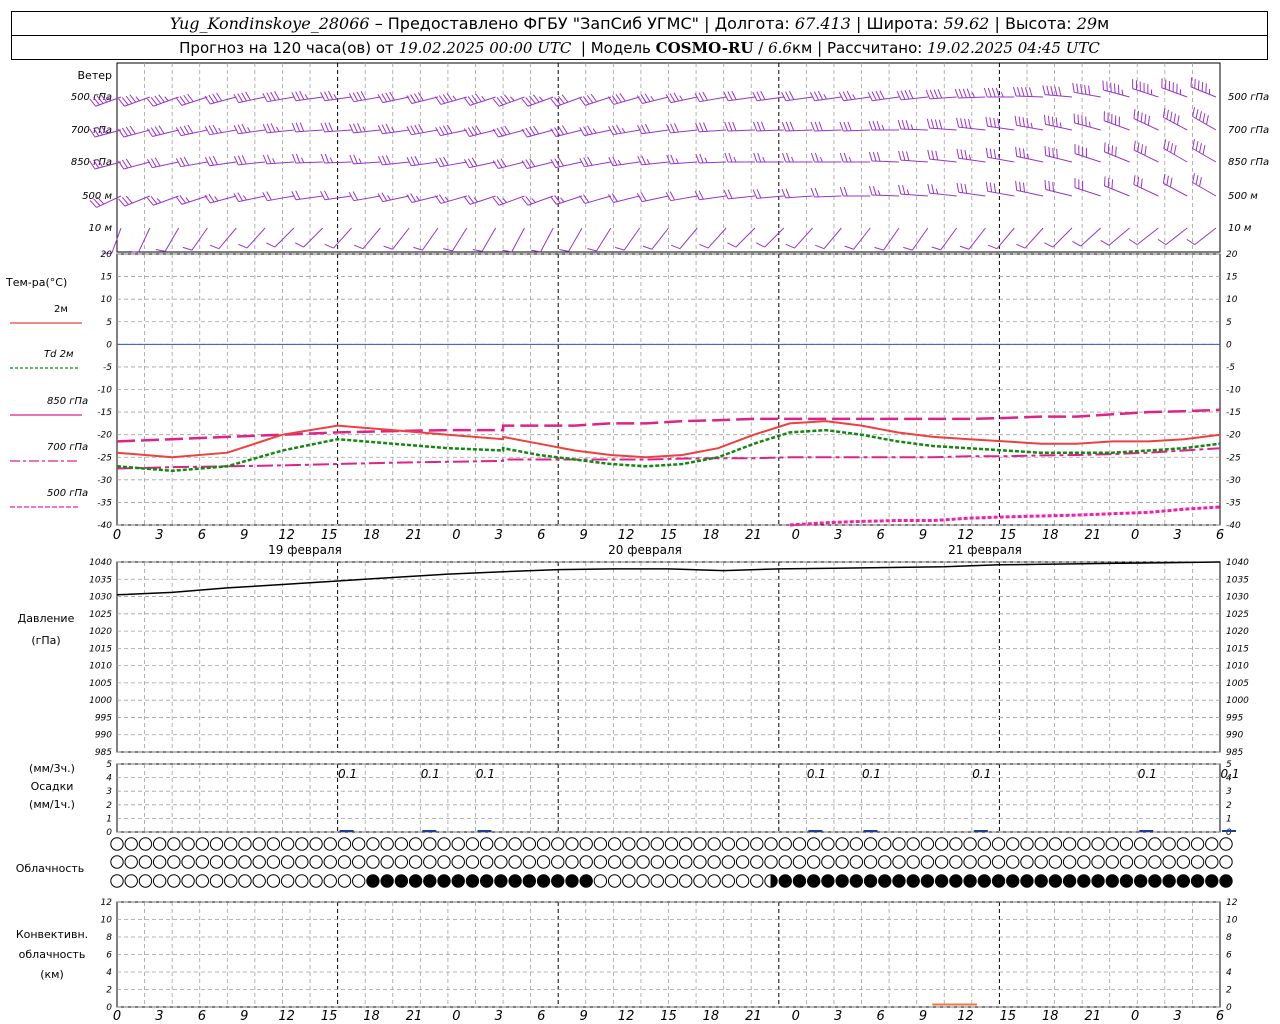 The width and height of the screenshot is (1280, 1024). Describe the element at coordinates (109, 991) in the screenshot. I see `convective-tick-left: 2` at that location.